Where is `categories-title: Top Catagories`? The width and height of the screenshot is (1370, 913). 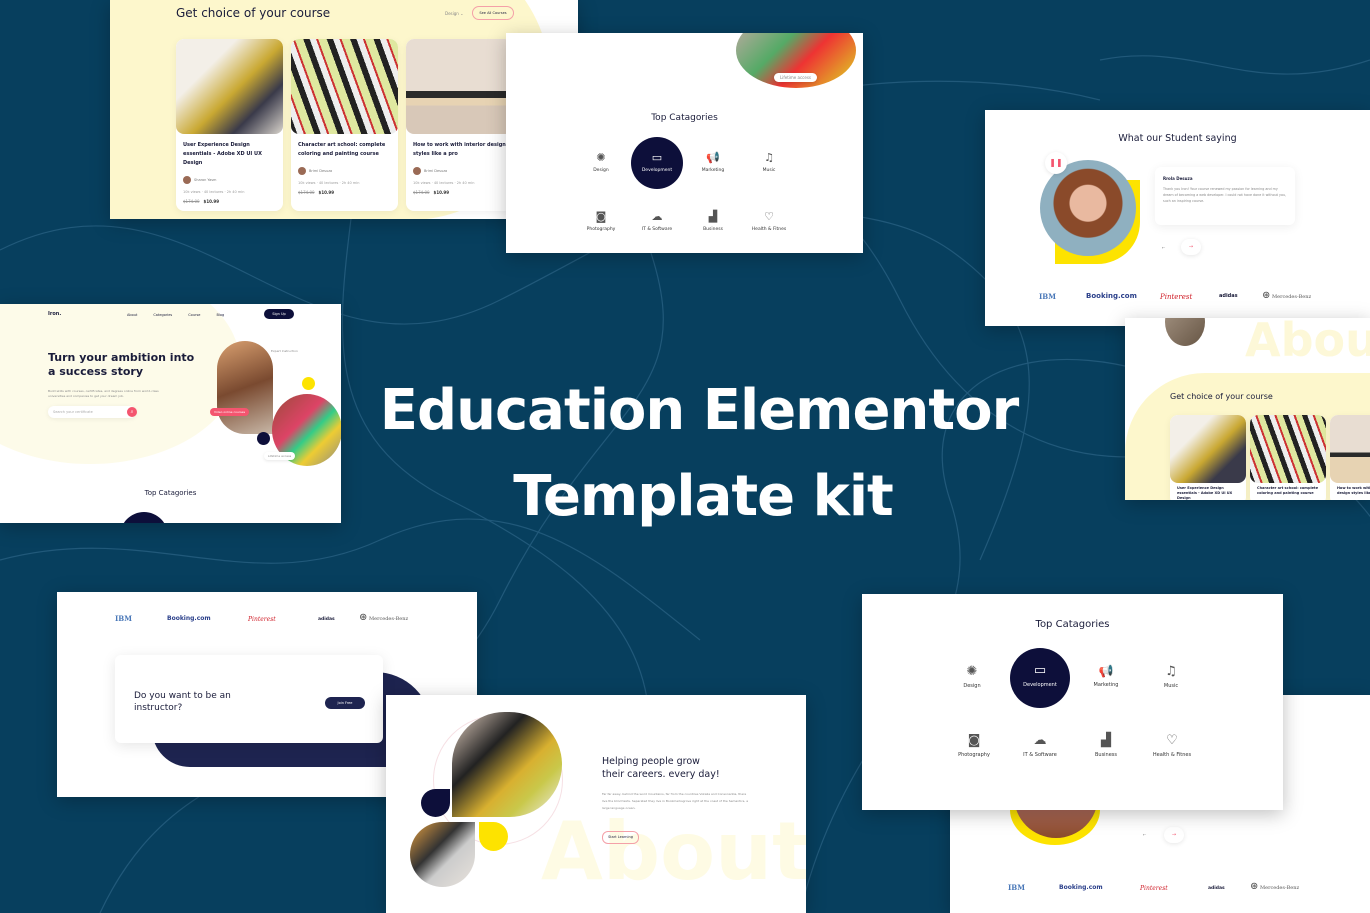 categories-title: Top Catagories is located at coordinates (684, 118).